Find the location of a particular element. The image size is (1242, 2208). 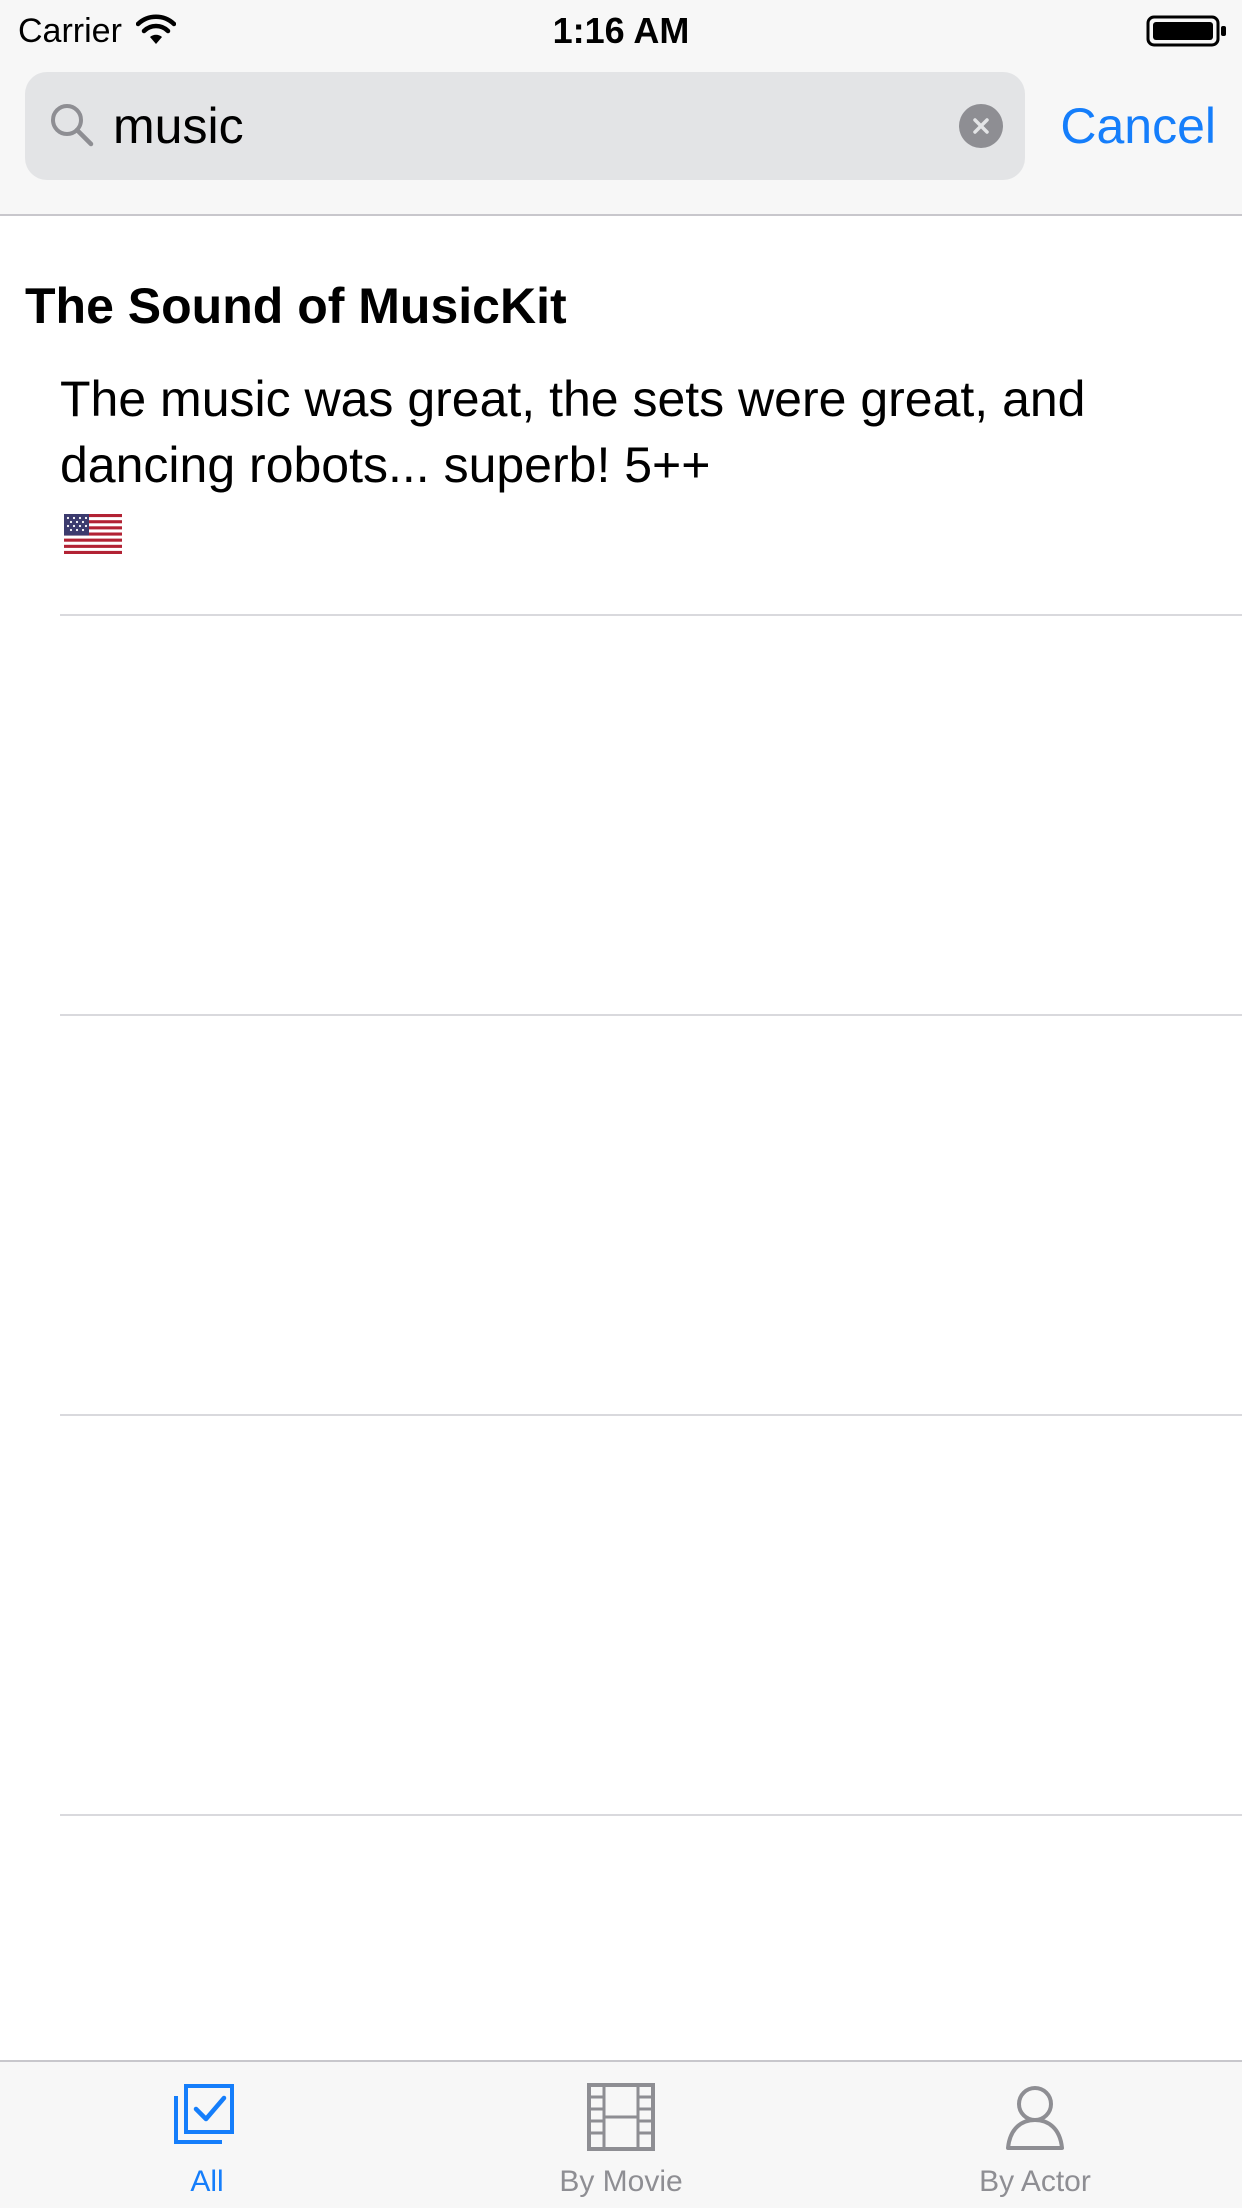

search-bar is located at coordinates (525, 126).